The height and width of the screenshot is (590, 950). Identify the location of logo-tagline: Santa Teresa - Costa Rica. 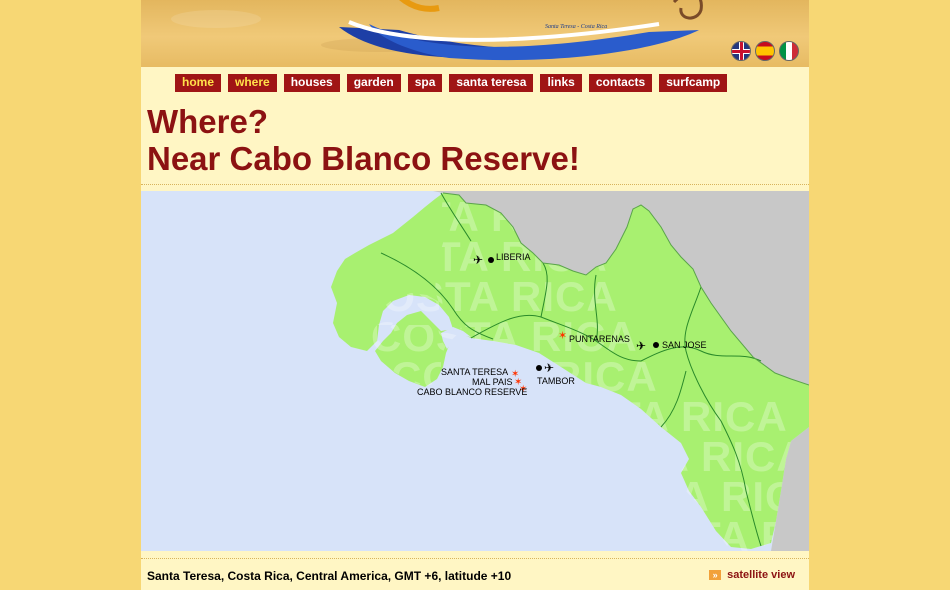
(576, 27).